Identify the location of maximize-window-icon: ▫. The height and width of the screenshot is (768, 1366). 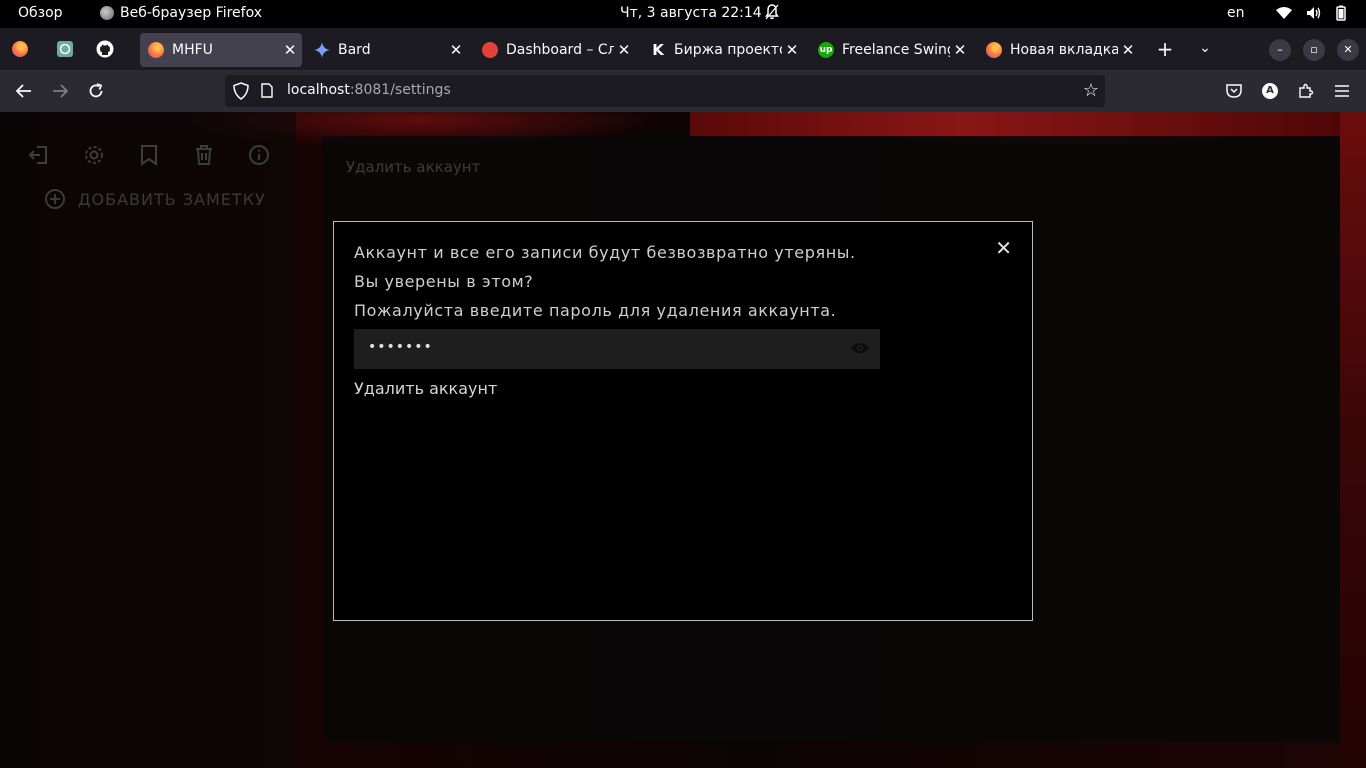
(1314, 50).